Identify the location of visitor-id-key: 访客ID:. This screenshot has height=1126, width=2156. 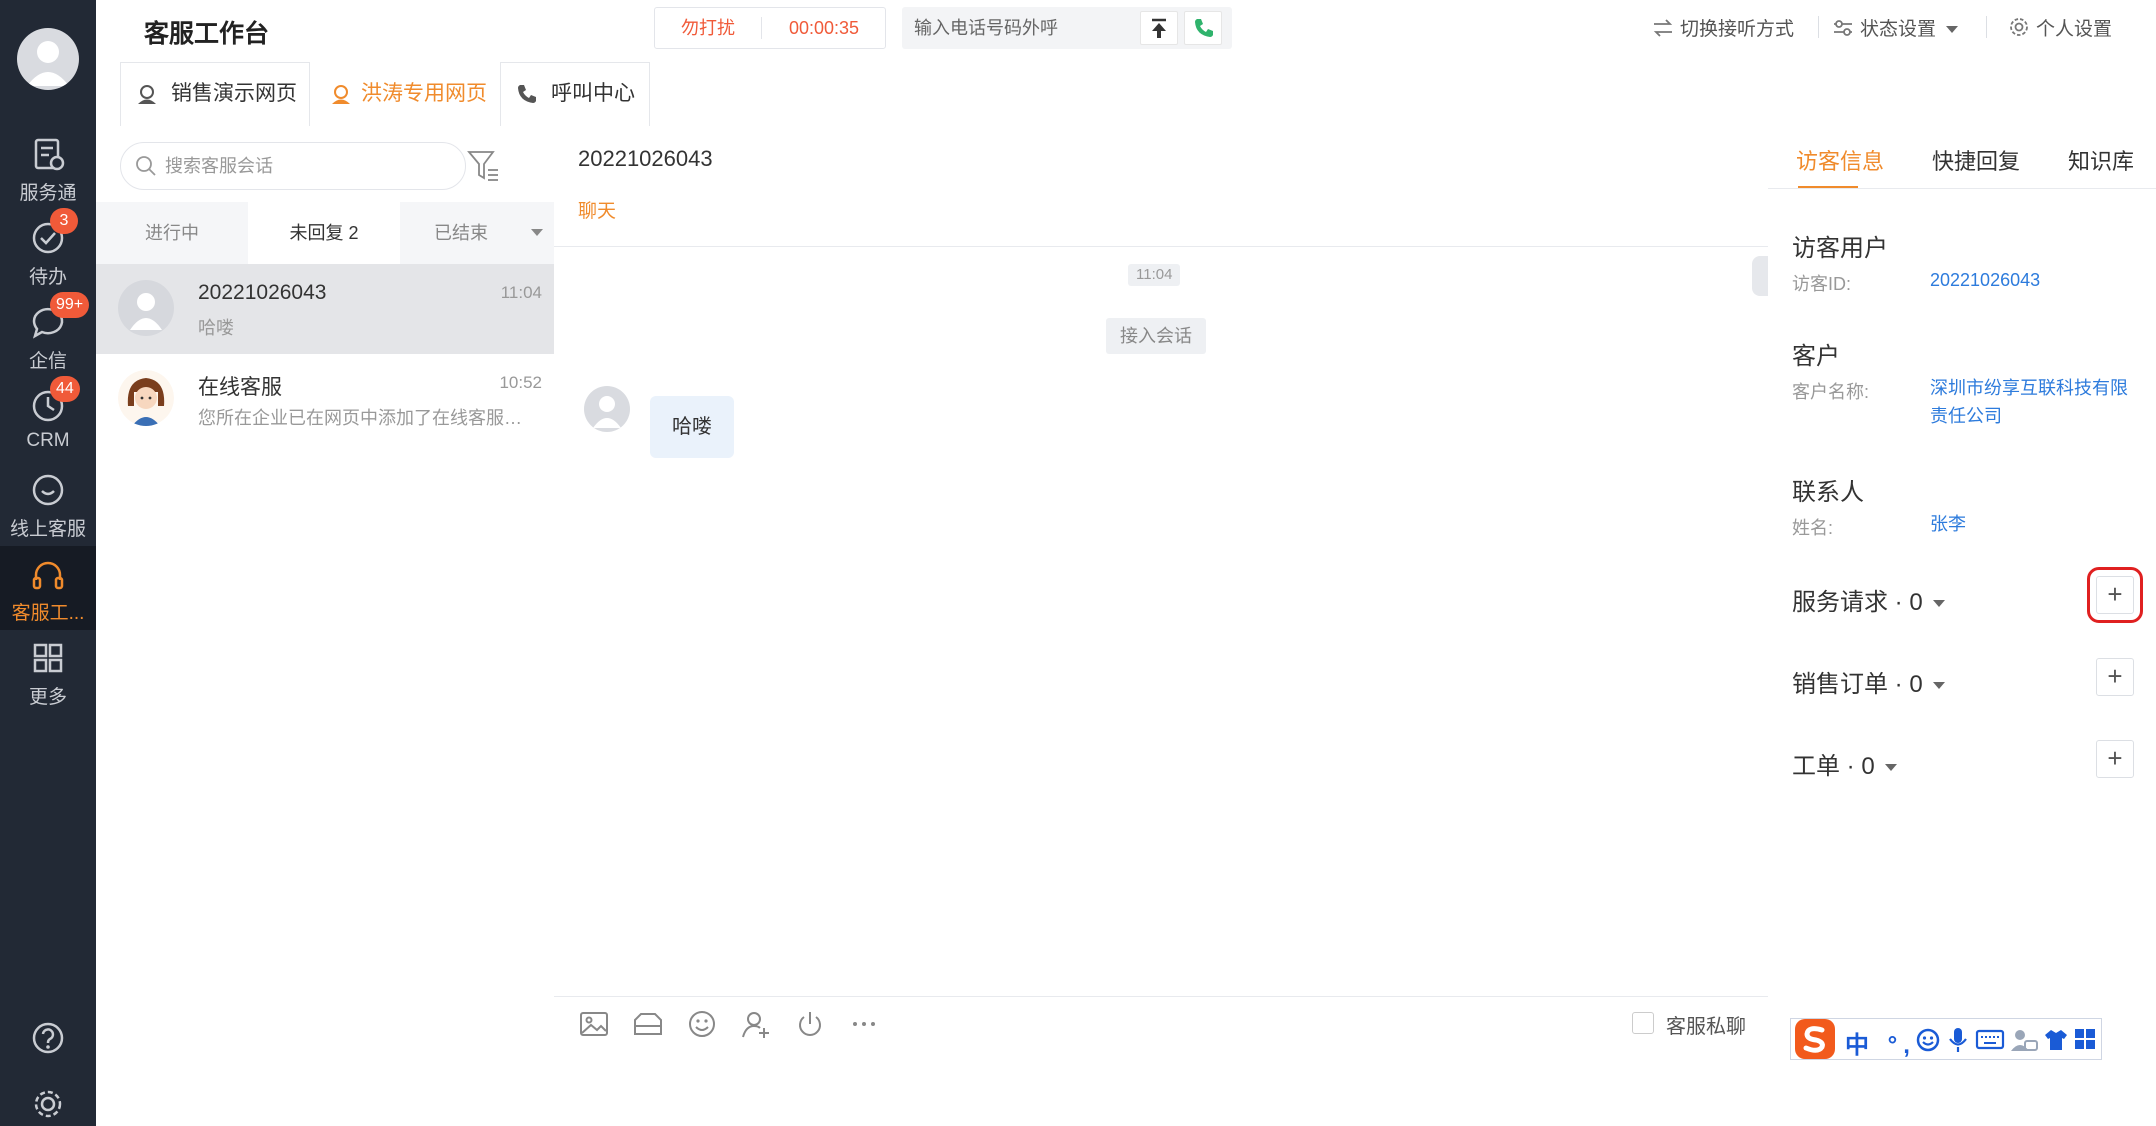
(1822, 284).